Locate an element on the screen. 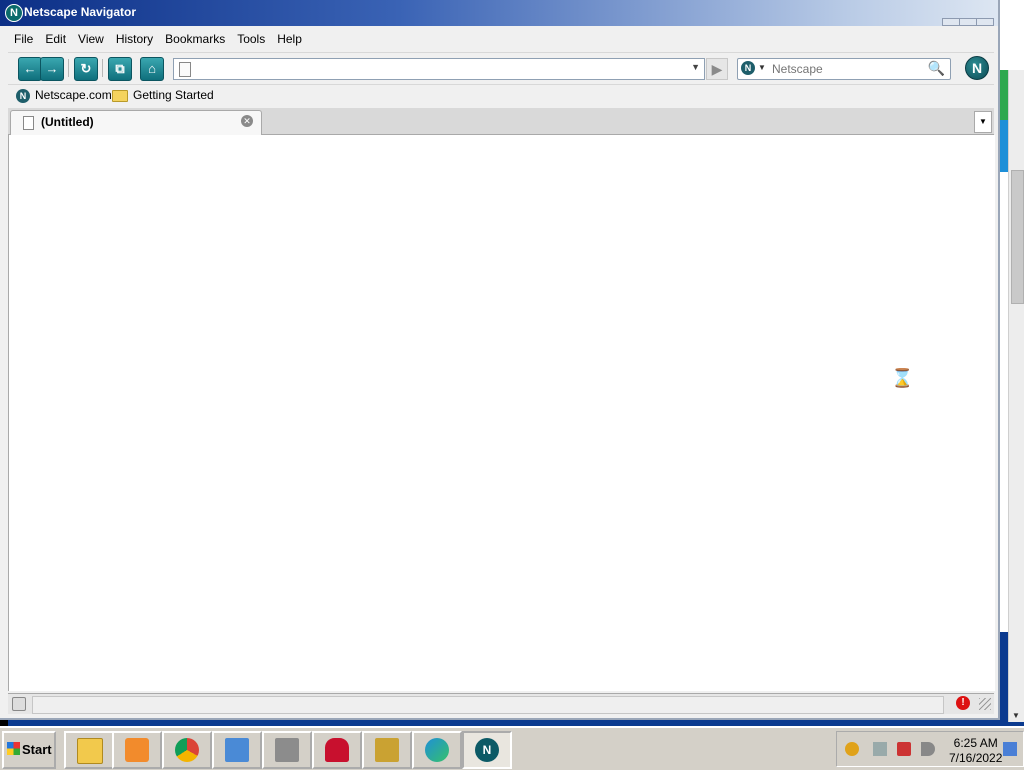 This screenshot has width=1024, height=770. taskbar-file-explorer is located at coordinates (89, 750).